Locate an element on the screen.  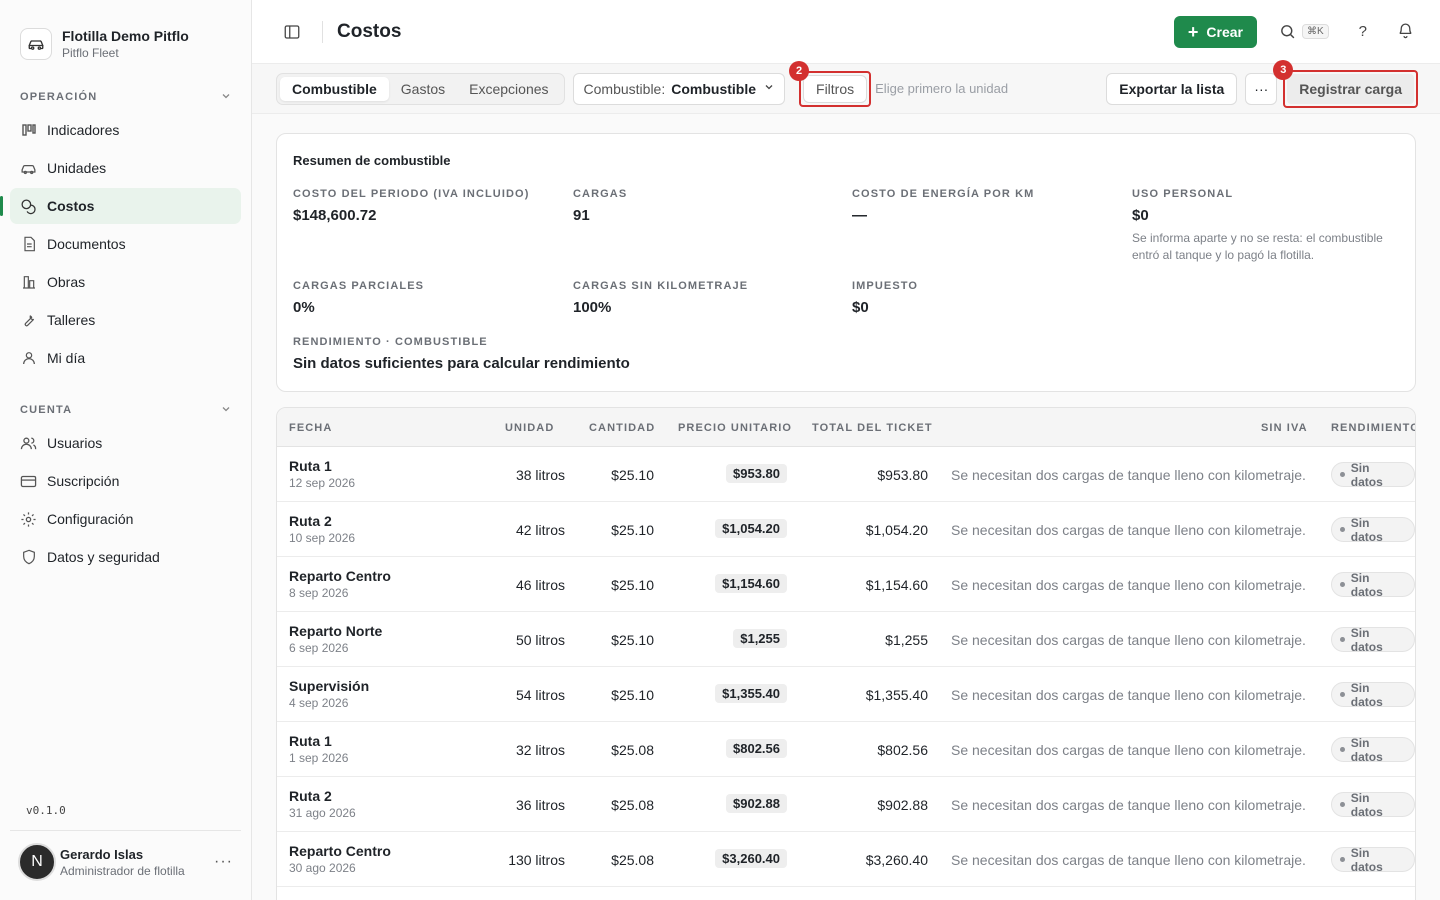
sidebar-item-mi-dia: Mi día is located at coordinates (125, 358).